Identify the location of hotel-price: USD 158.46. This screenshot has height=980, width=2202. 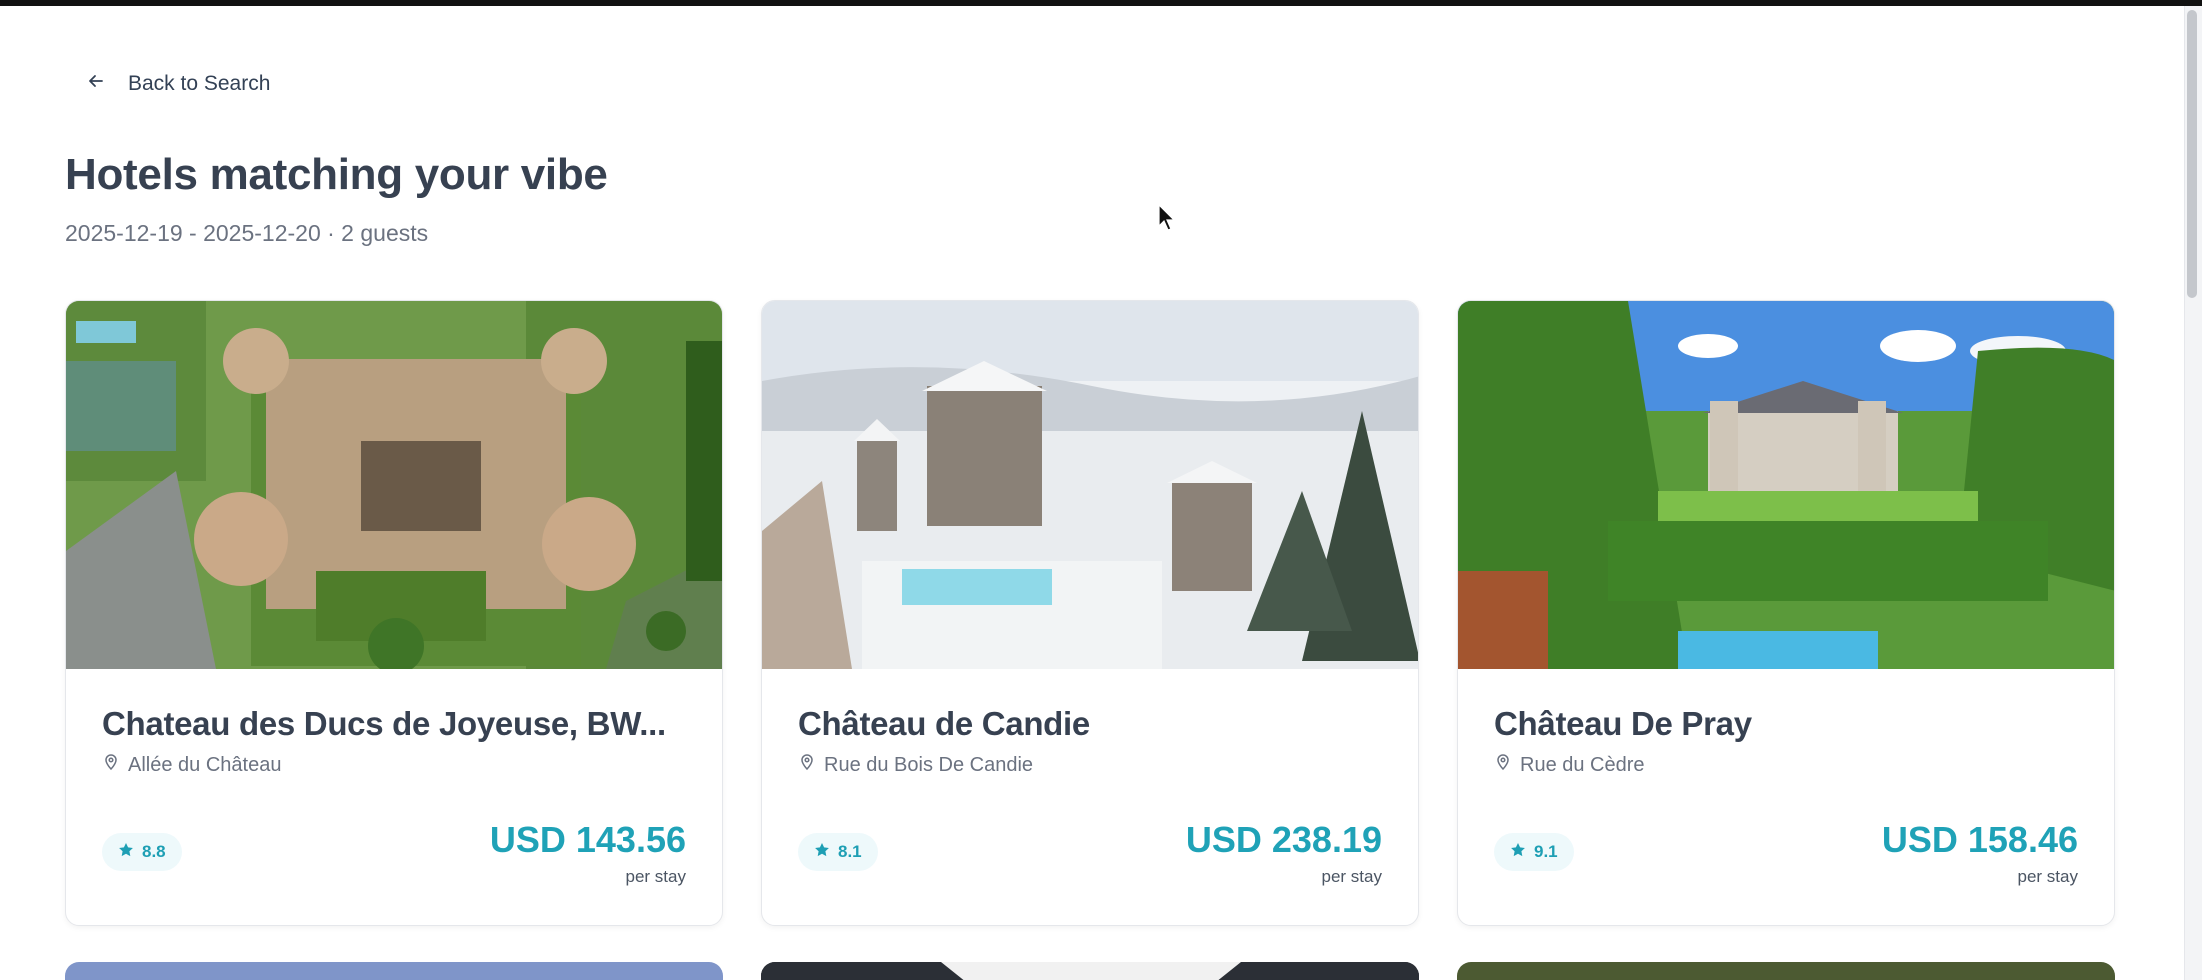
(1979, 839).